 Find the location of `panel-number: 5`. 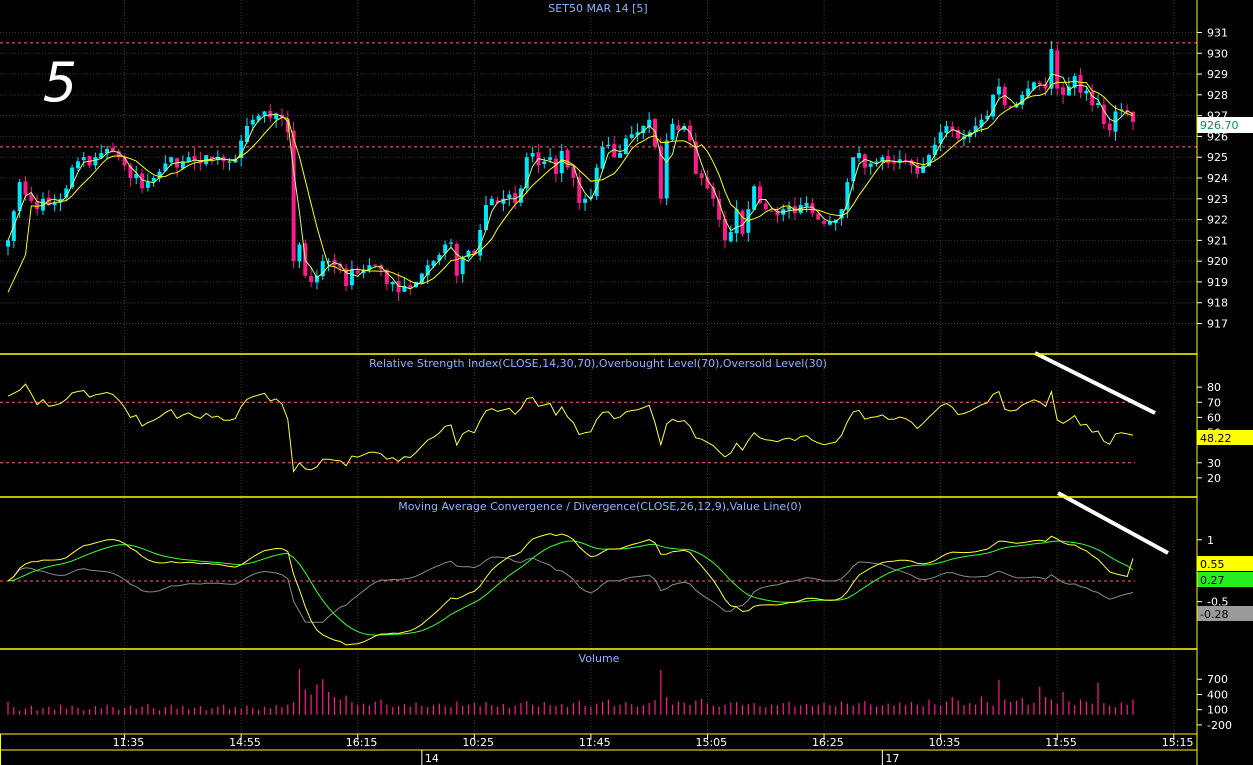

panel-number: 5 is located at coordinates (60, 82).